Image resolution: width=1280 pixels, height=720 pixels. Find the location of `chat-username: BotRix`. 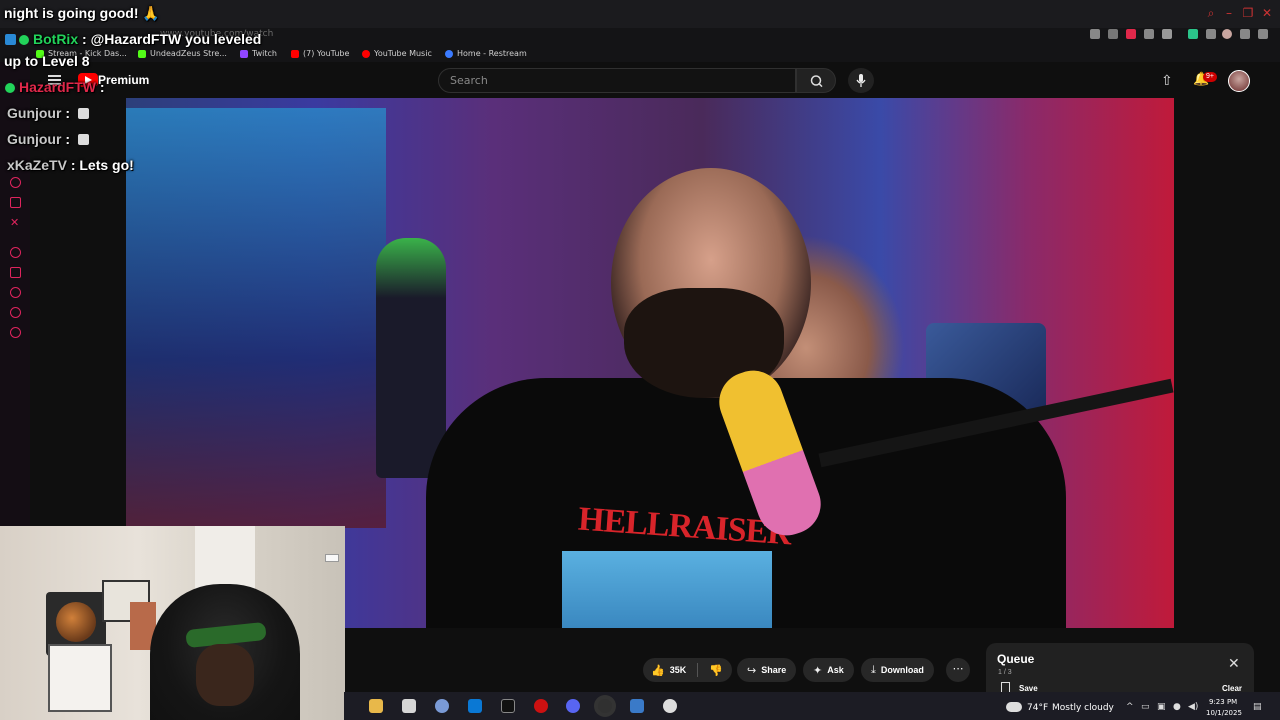

chat-username: BotRix is located at coordinates (56, 39).